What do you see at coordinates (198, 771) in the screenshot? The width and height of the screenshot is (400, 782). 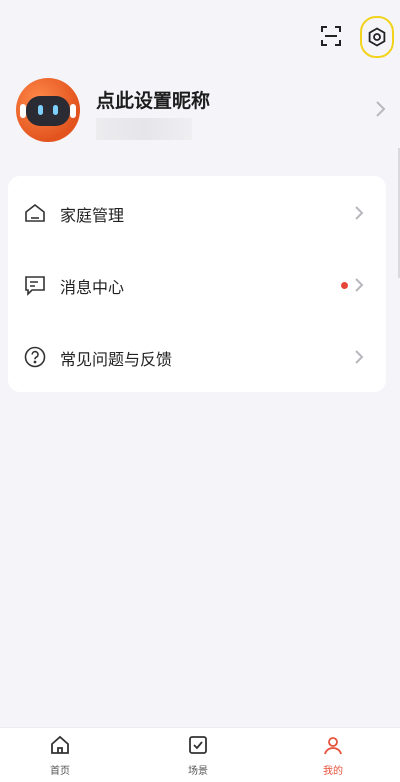 I see `tab-label: 场景` at bounding box center [198, 771].